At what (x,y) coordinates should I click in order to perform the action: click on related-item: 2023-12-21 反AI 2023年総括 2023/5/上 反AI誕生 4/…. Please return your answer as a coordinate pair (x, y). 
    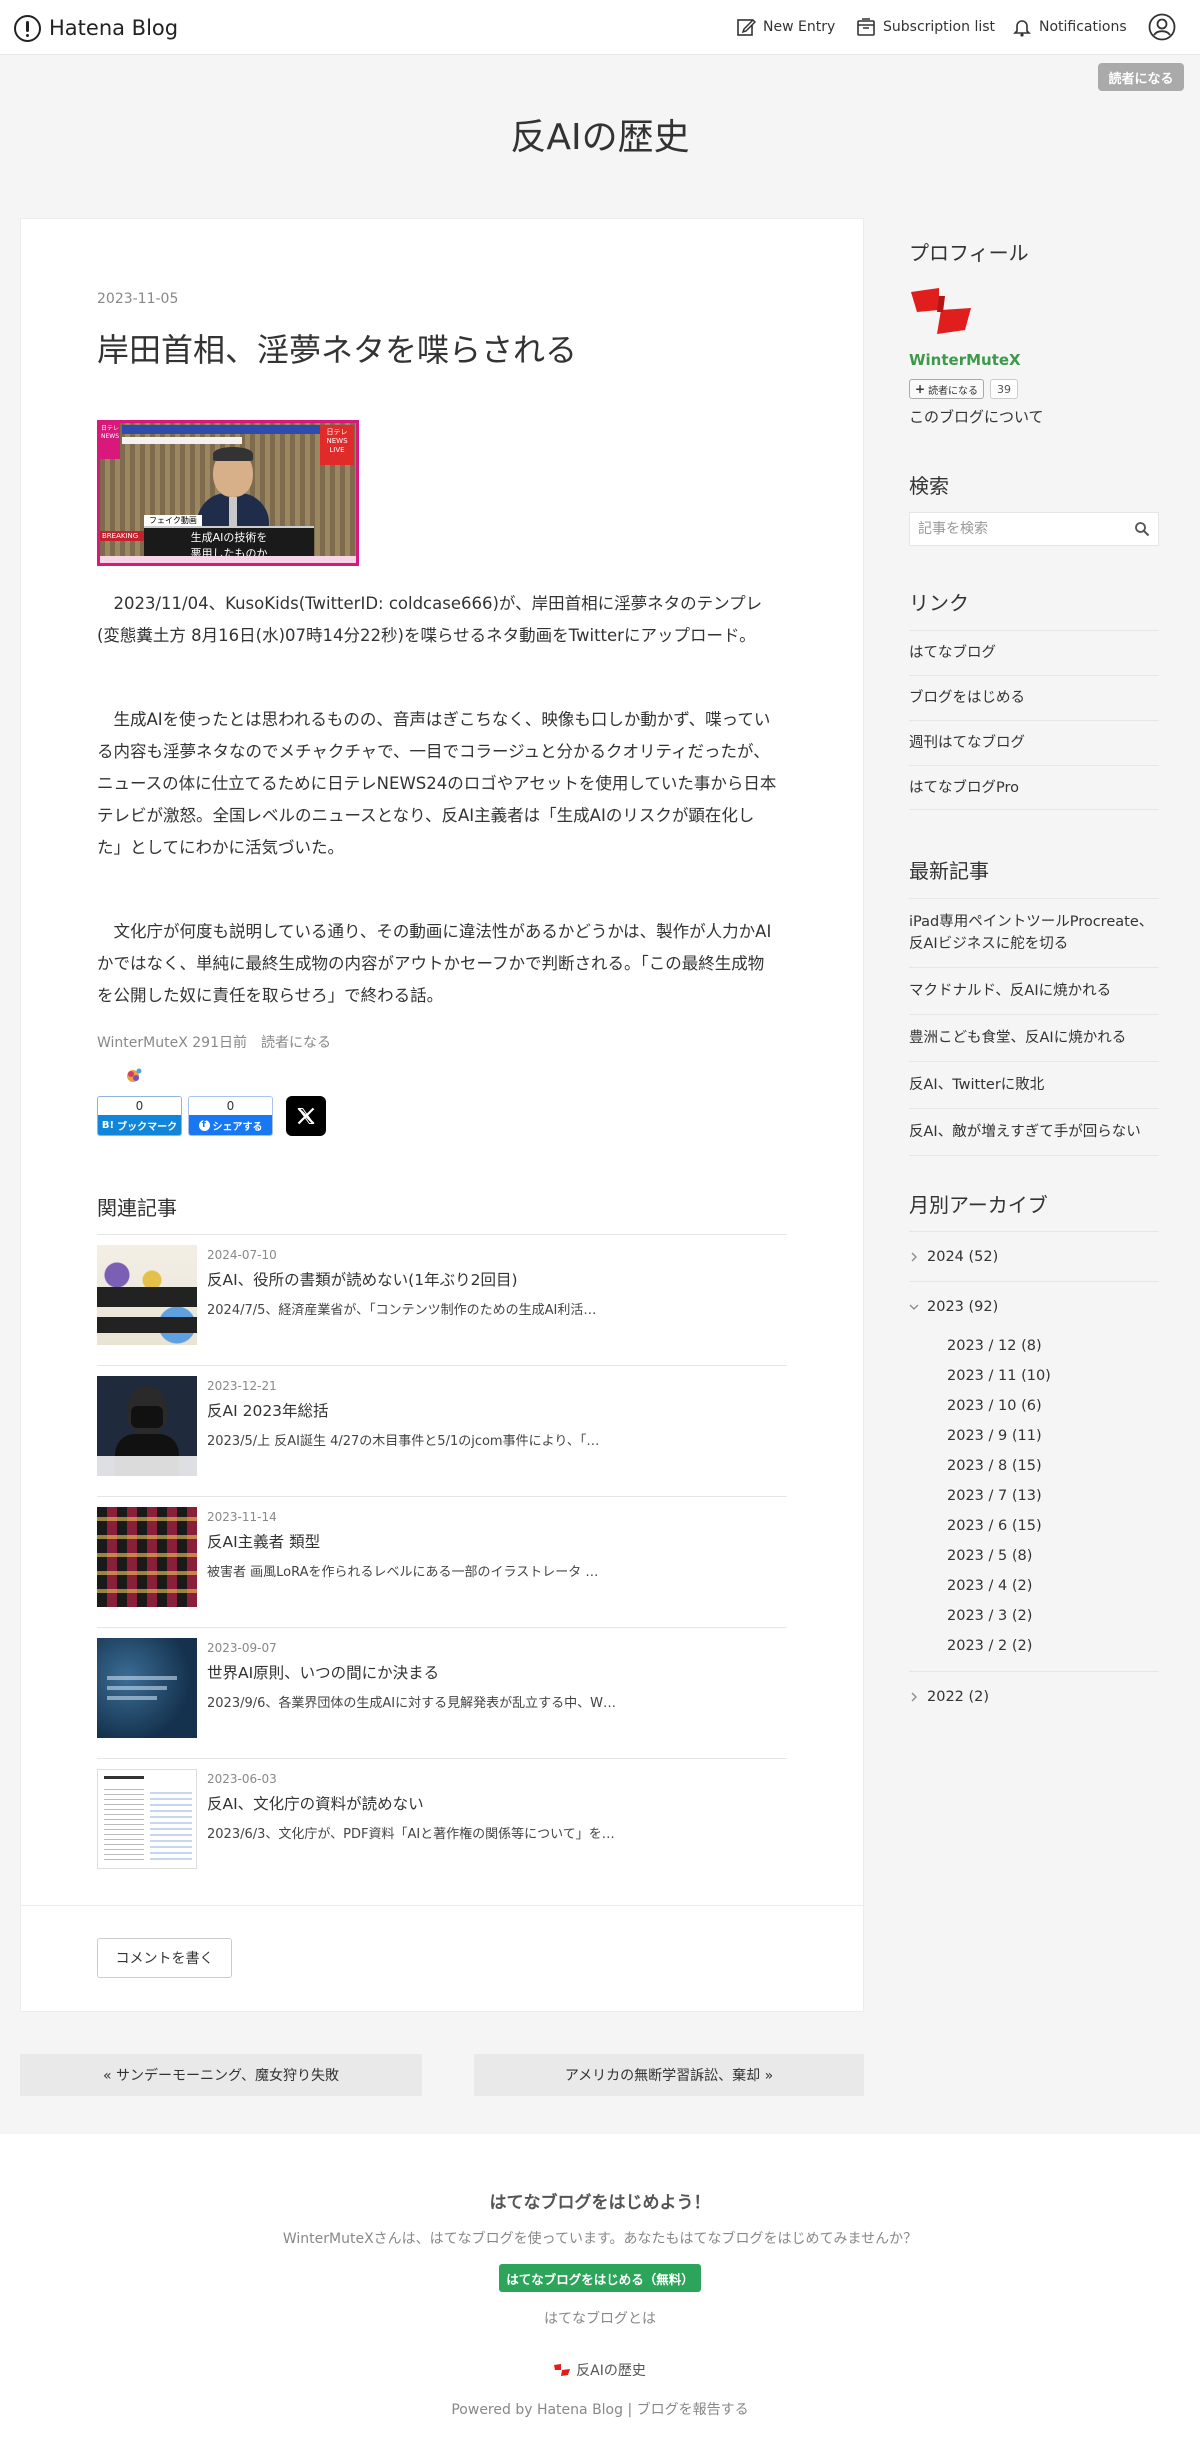
    Looking at the image, I should click on (442, 1430).